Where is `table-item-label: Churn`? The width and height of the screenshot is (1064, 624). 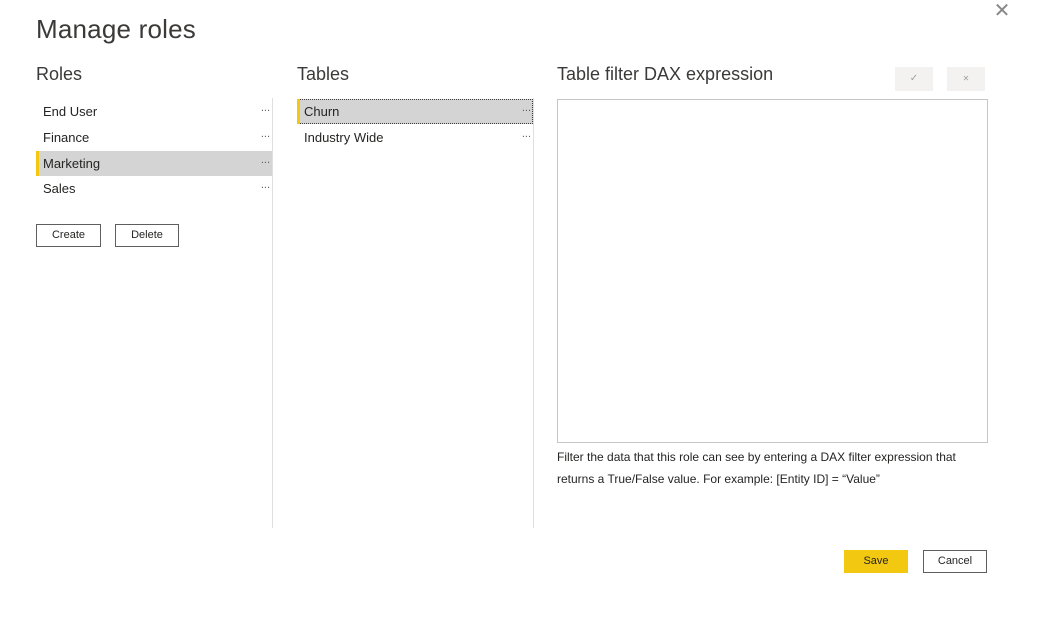 table-item-label: Churn is located at coordinates (322, 111).